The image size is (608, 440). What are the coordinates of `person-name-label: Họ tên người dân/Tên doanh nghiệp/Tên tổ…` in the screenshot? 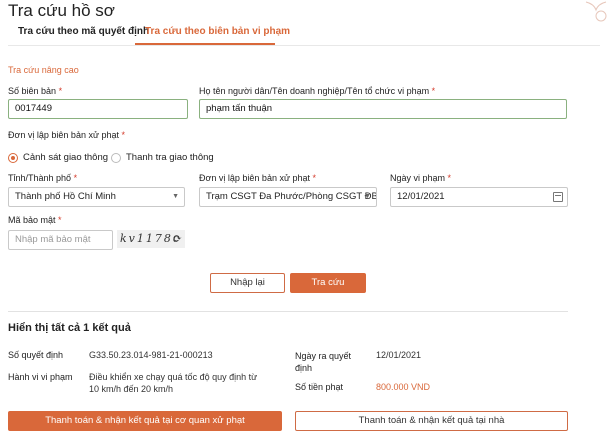 It's located at (317, 91).